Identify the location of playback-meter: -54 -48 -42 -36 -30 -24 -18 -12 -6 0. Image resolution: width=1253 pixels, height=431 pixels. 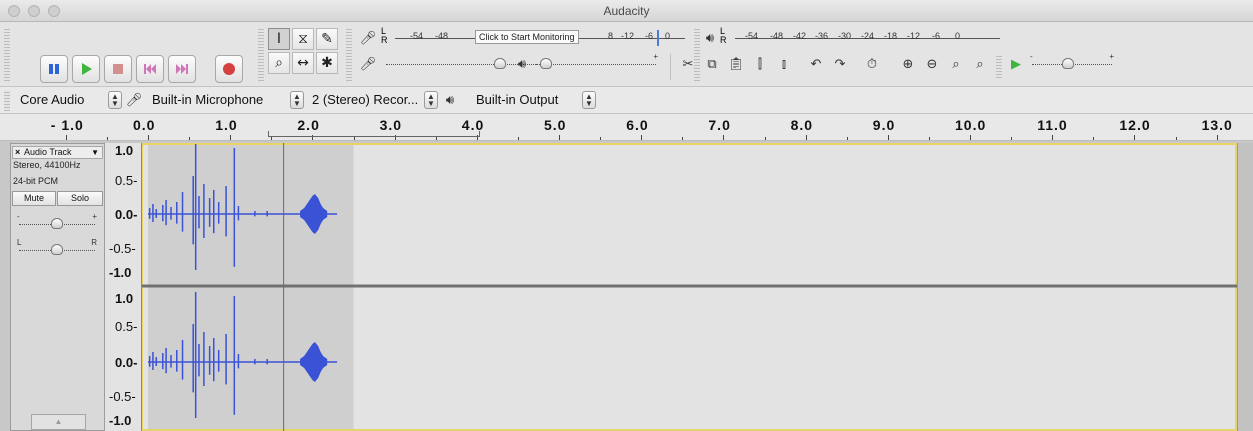
(867, 38).